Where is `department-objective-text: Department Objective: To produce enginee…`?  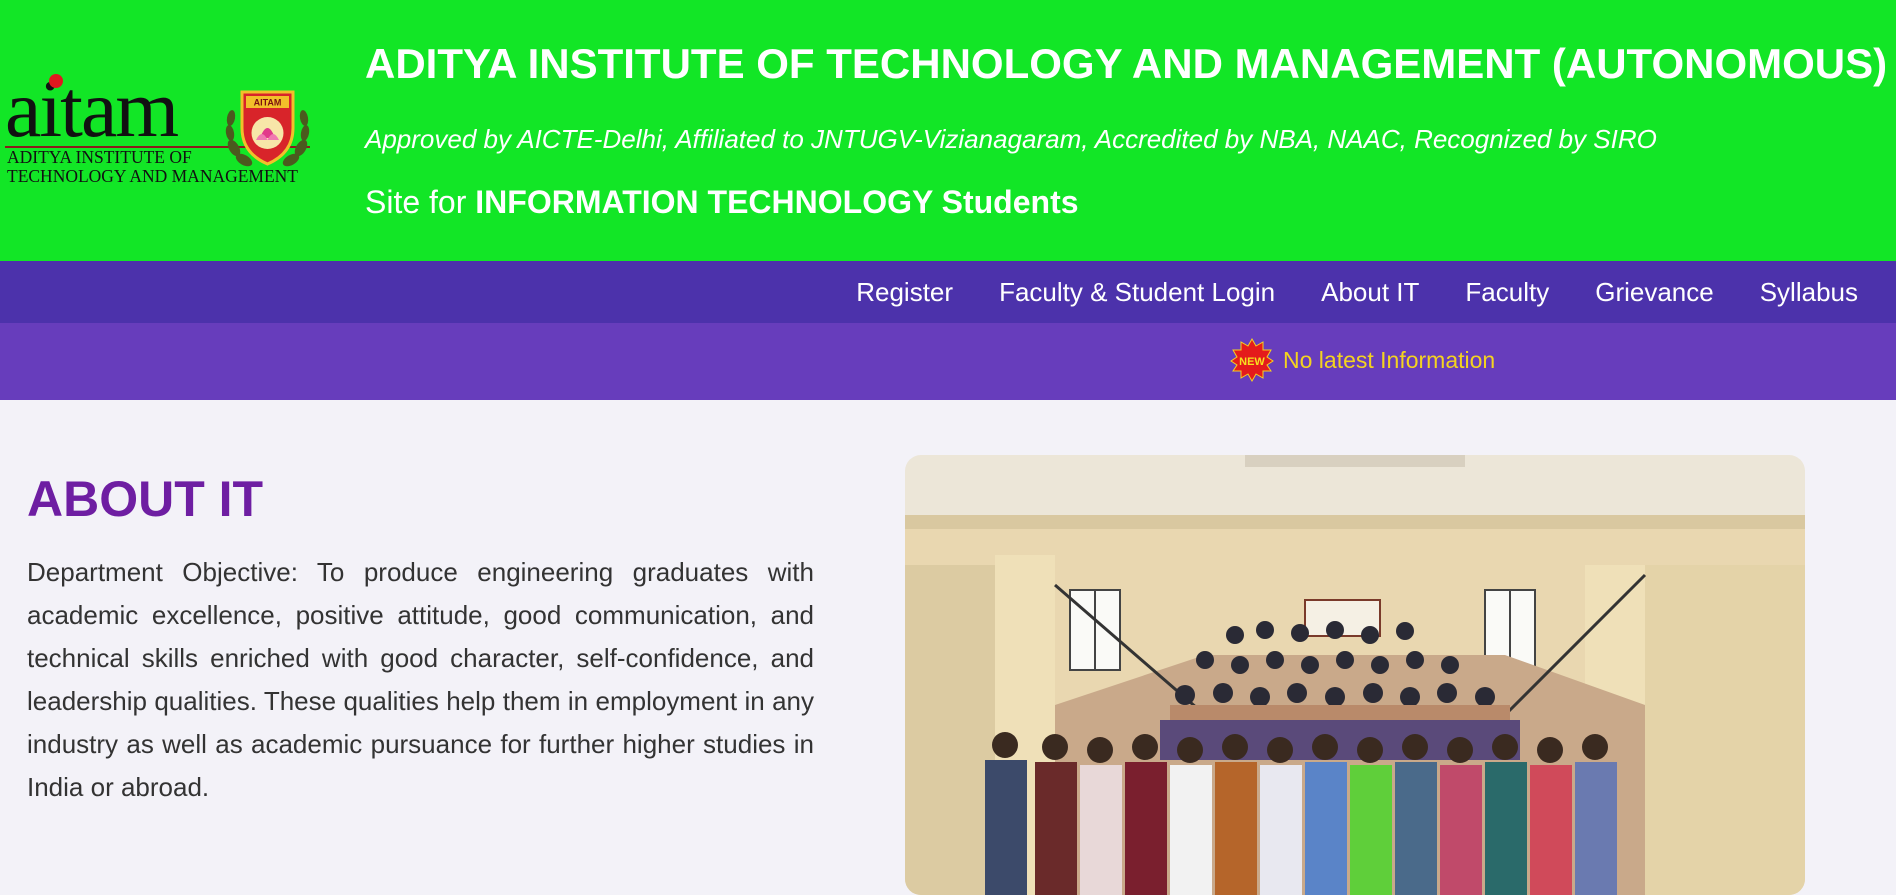
department-objective-text: Department Objective: To produce enginee… is located at coordinates (420, 679).